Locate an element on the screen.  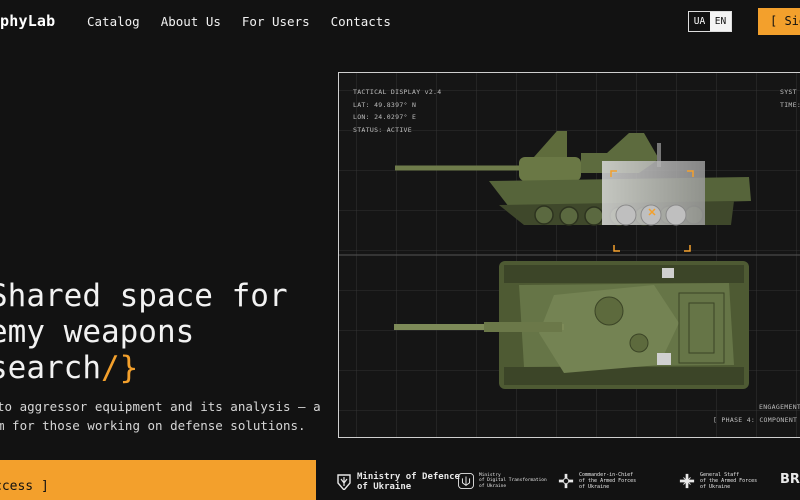
hud-title: TACTICAL DISPLAY v2.4 is located at coordinates (397, 92).